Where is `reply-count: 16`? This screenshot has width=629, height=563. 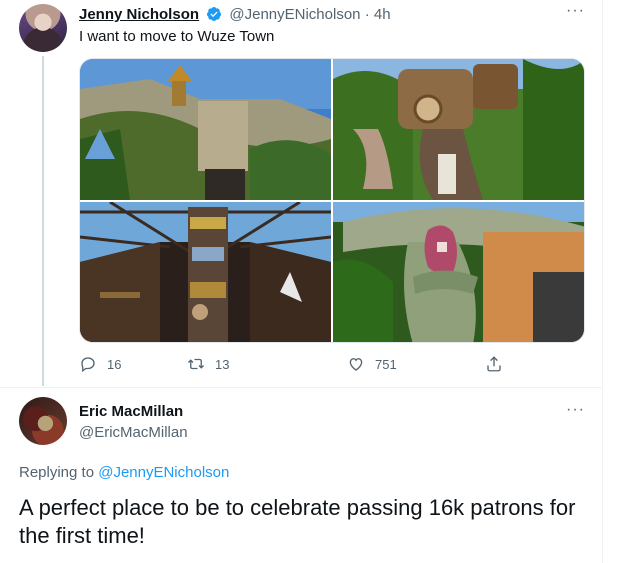 reply-count: 16 is located at coordinates (114, 364).